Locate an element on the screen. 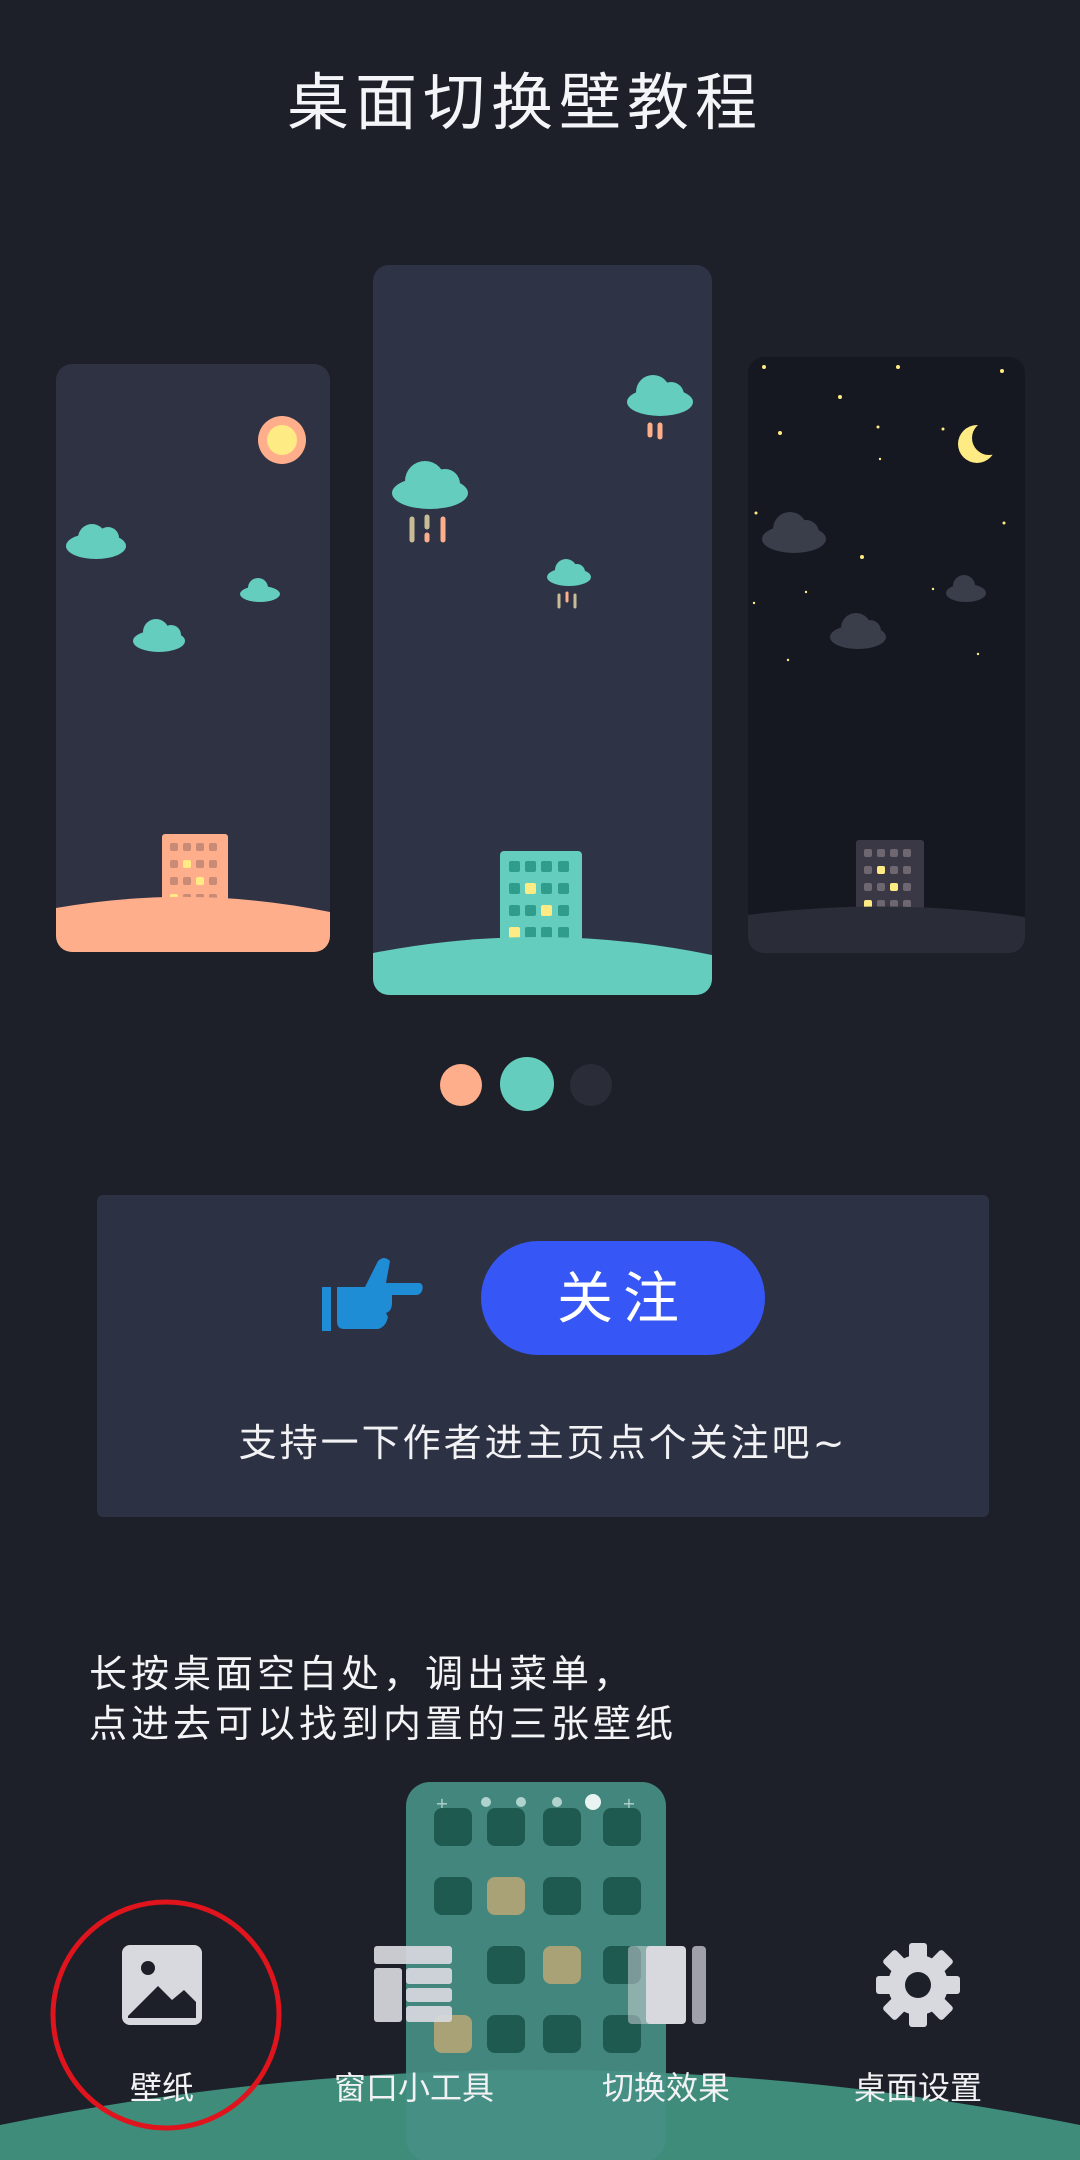  gear-icon is located at coordinates (918, 1985).